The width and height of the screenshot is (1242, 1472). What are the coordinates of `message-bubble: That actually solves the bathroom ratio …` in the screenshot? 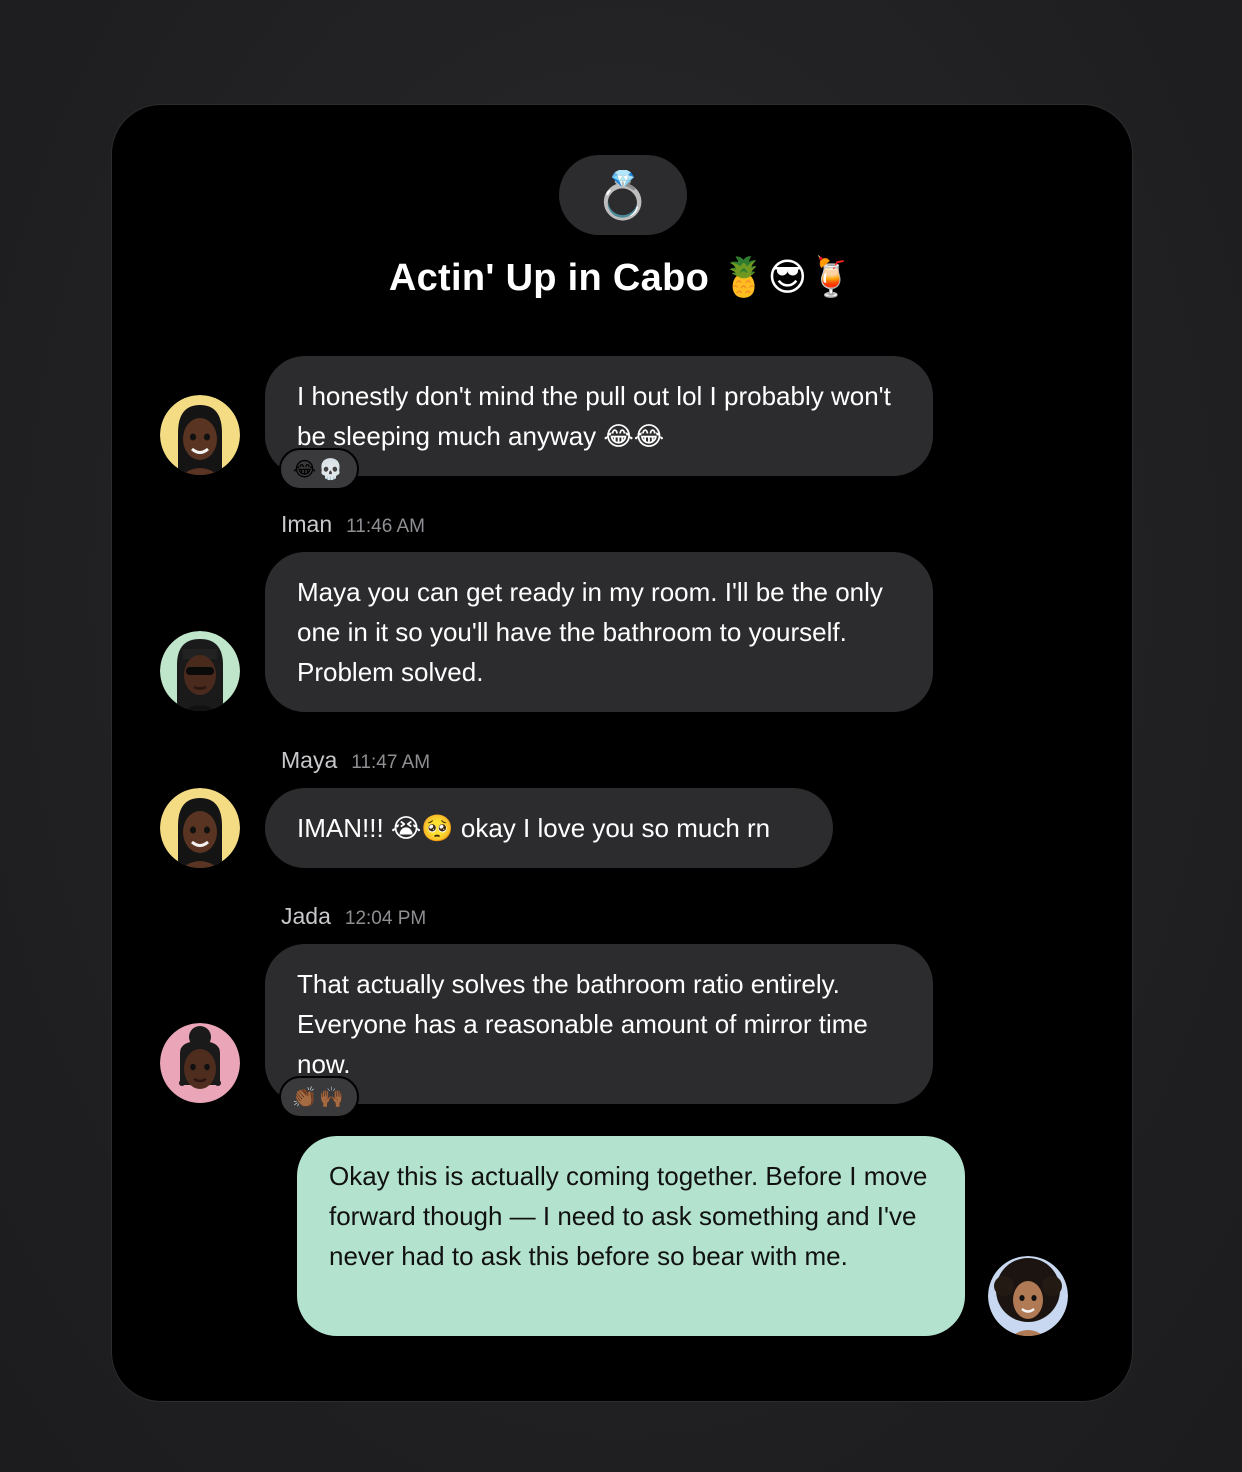 It's located at (599, 1024).